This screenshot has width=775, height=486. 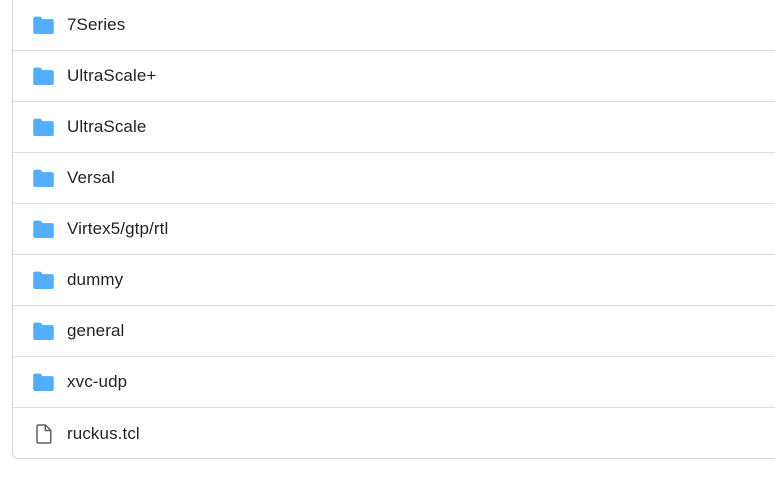 I want to click on file-row-ruckus-tcl: ruckus.tcl, so click(x=394, y=433).